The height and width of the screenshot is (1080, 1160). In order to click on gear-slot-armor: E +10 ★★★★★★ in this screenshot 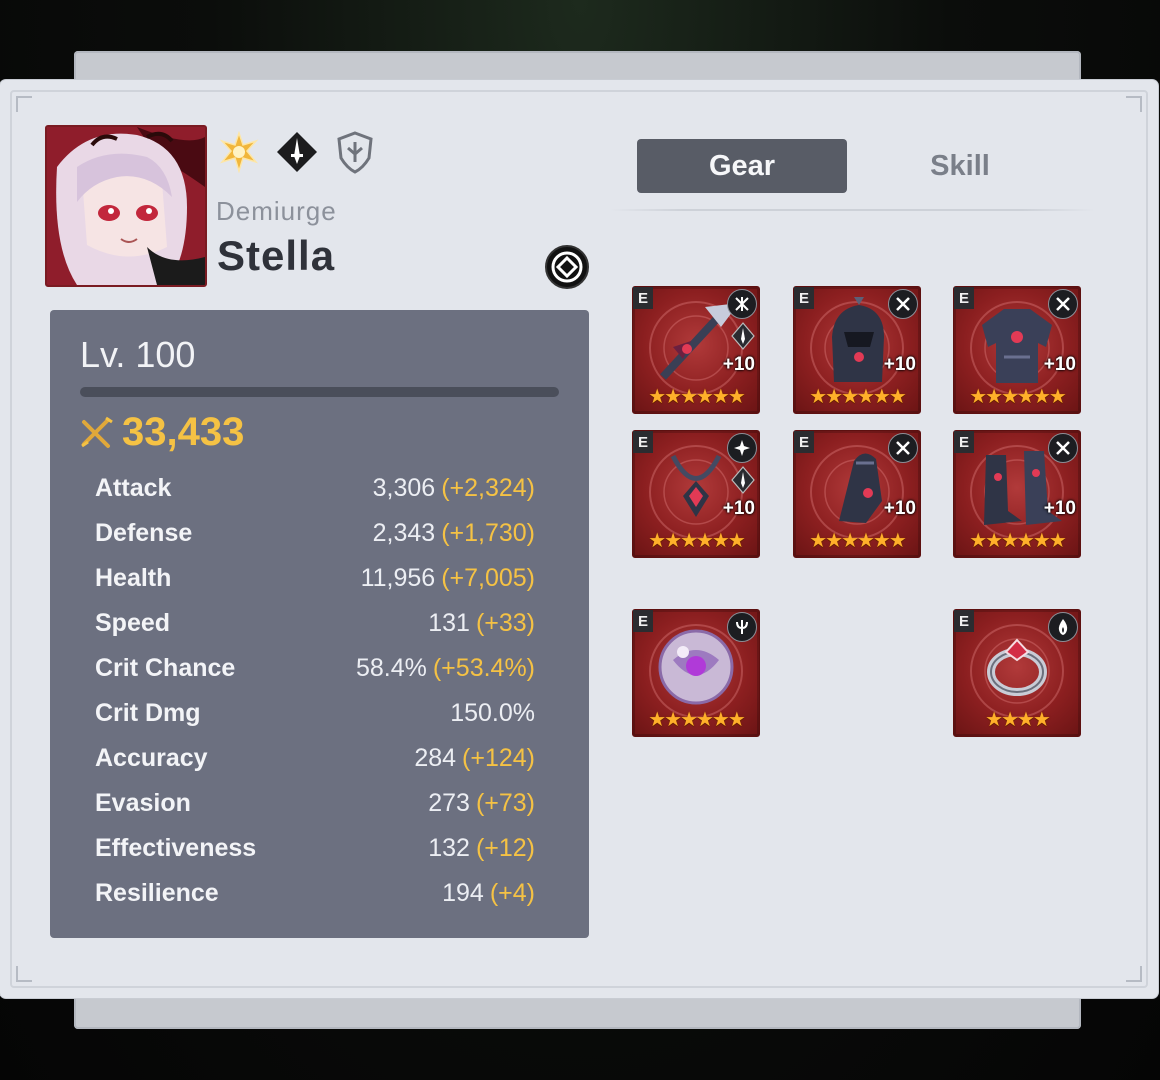, I will do `click(1017, 350)`.